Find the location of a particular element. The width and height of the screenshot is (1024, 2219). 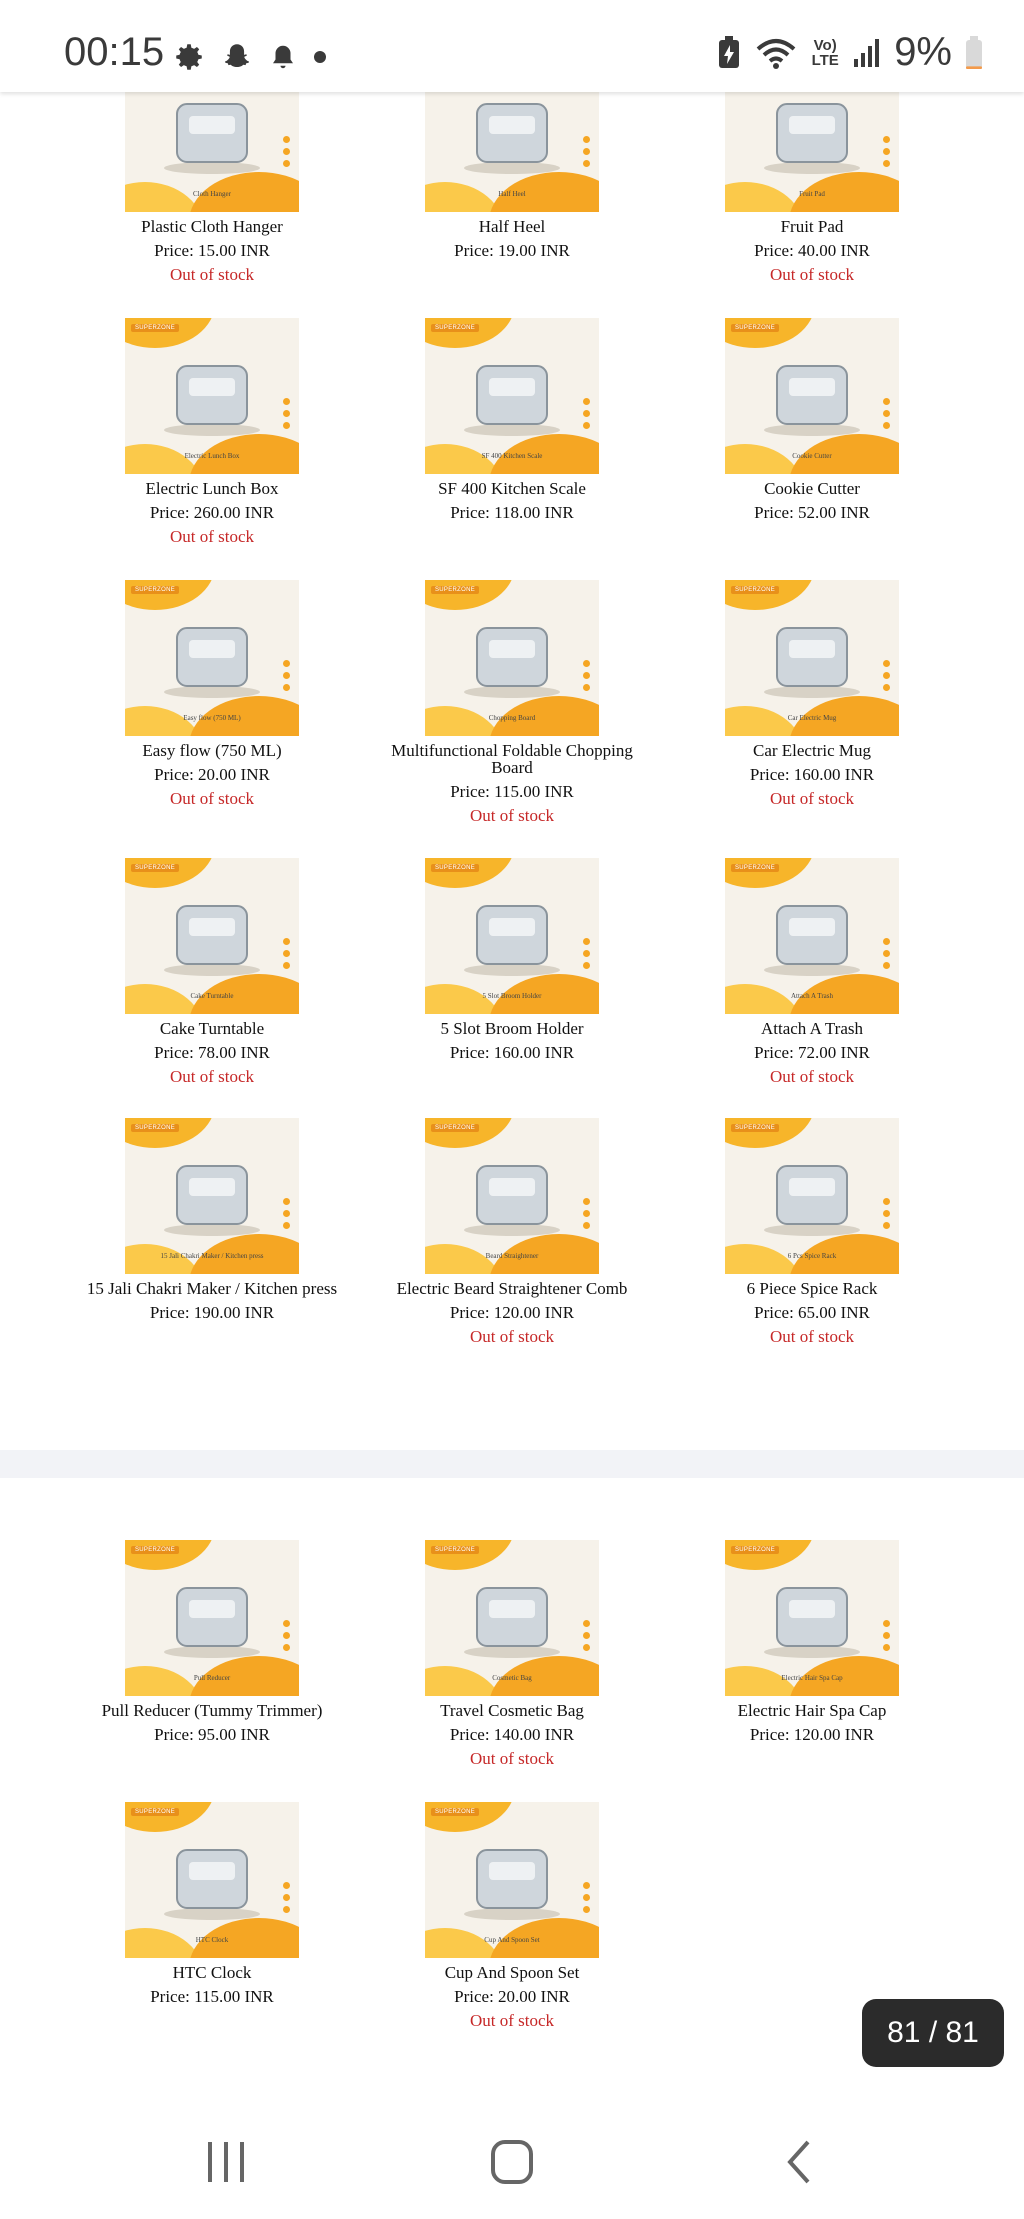

product-image: SUPERZONE Cup And Spoon Set is located at coordinates (512, 1880).